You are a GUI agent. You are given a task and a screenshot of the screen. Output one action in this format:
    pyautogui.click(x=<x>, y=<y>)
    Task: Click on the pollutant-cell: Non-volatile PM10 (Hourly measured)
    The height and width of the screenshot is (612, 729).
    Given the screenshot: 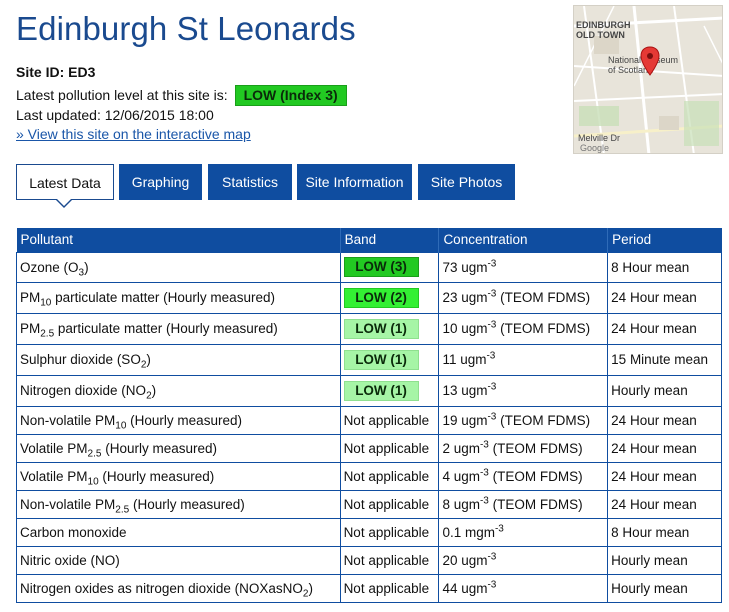 What is the action you would take?
    pyautogui.click(x=178, y=420)
    